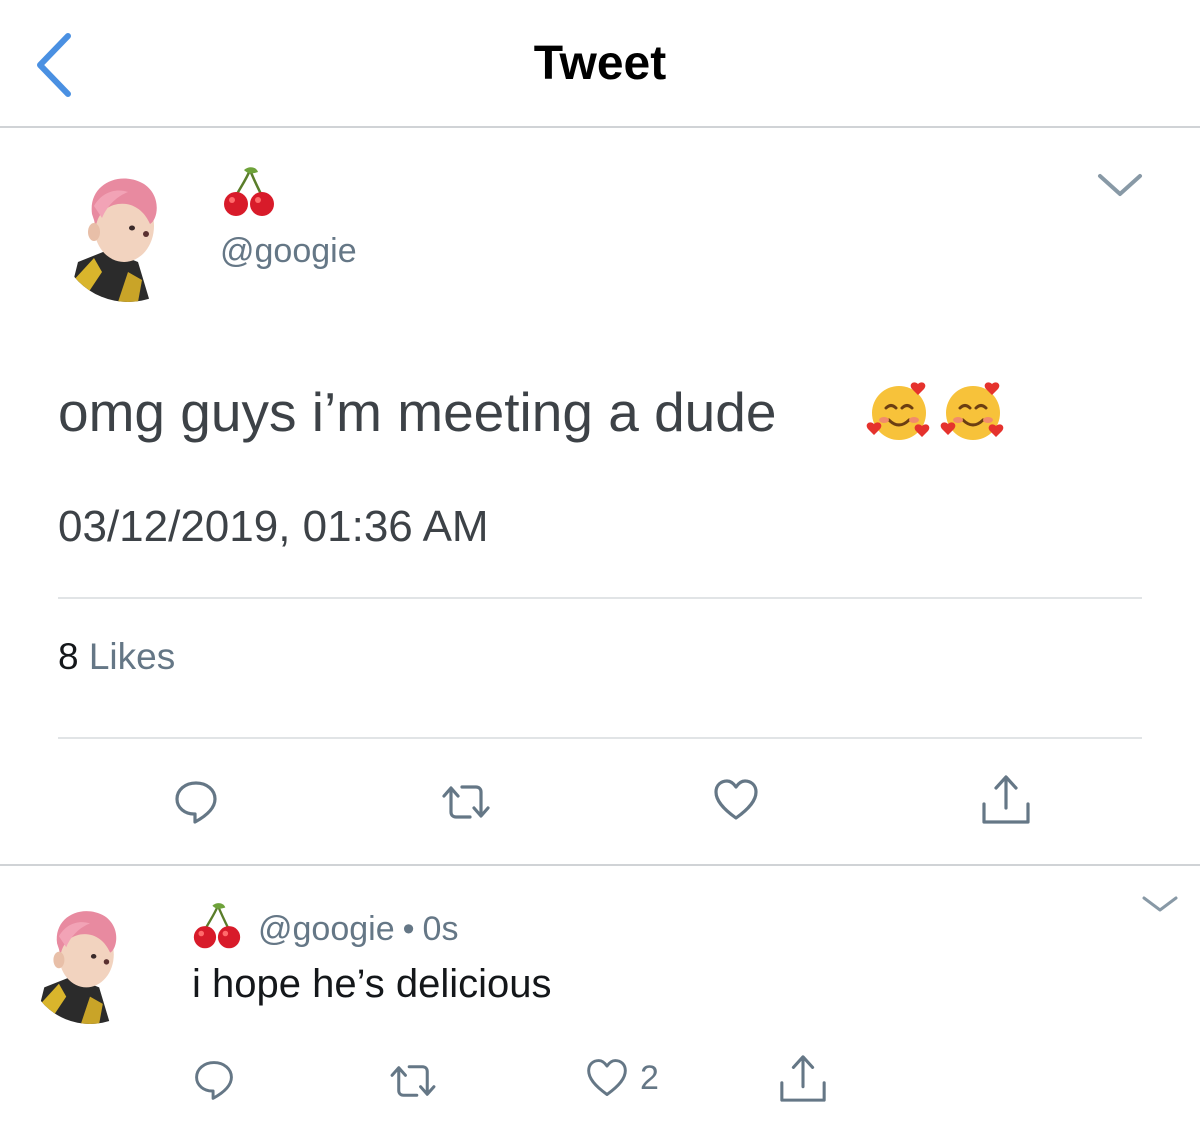  Describe the element at coordinates (68, 656) in the screenshot. I see `likes-count: 8` at that location.